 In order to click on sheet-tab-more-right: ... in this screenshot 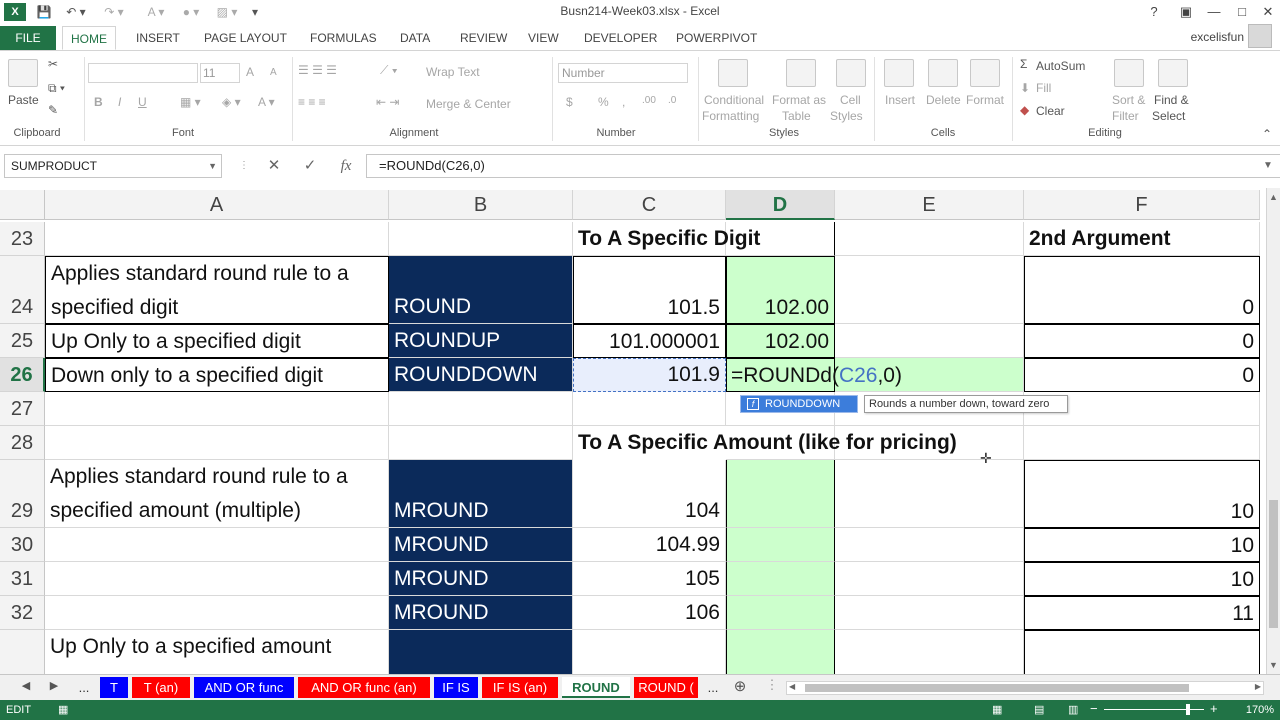, I will do `click(713, 687)`.